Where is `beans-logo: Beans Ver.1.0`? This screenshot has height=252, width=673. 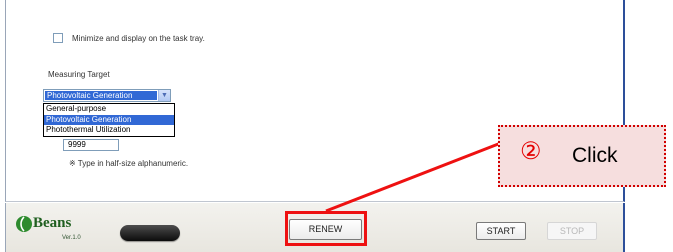 beans-logo: Beans Ver.1.0 is located at coordinates (52, 229).